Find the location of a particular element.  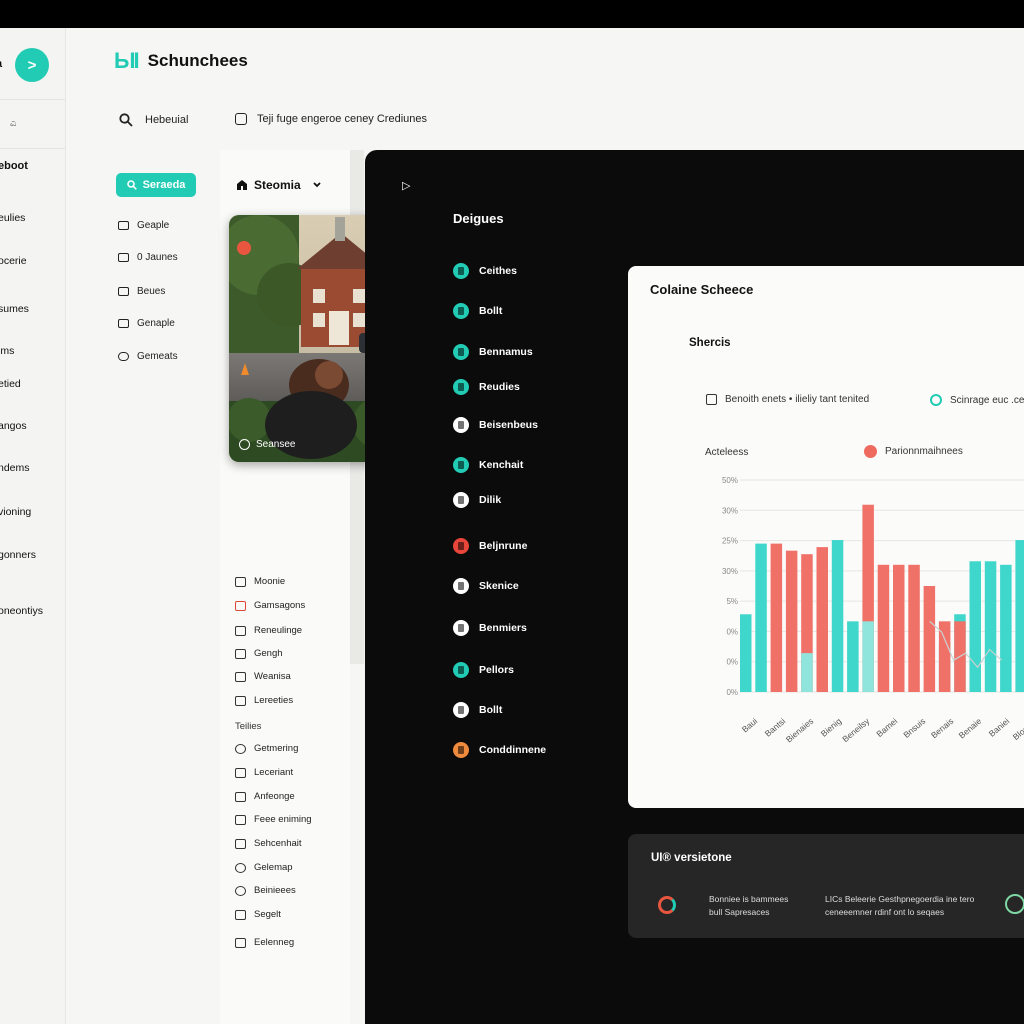

list-item: Lereeties is located at coordinates (264, 700).